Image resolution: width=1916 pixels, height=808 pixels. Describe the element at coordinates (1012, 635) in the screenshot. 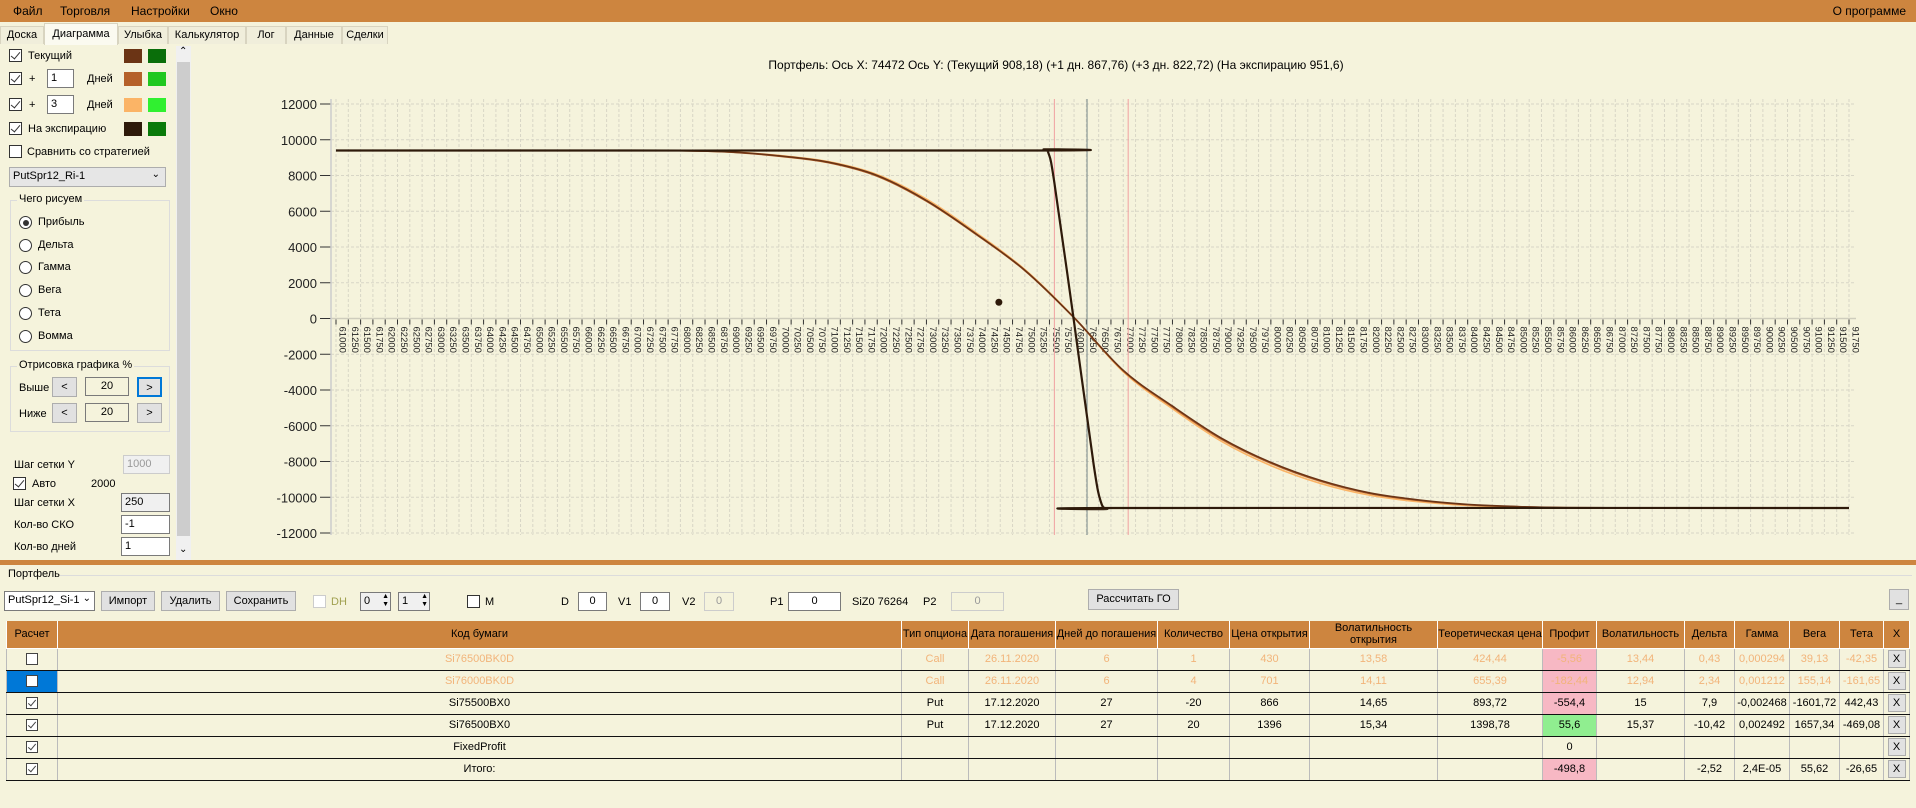

I see `column-header: Дата погашения` at that location.